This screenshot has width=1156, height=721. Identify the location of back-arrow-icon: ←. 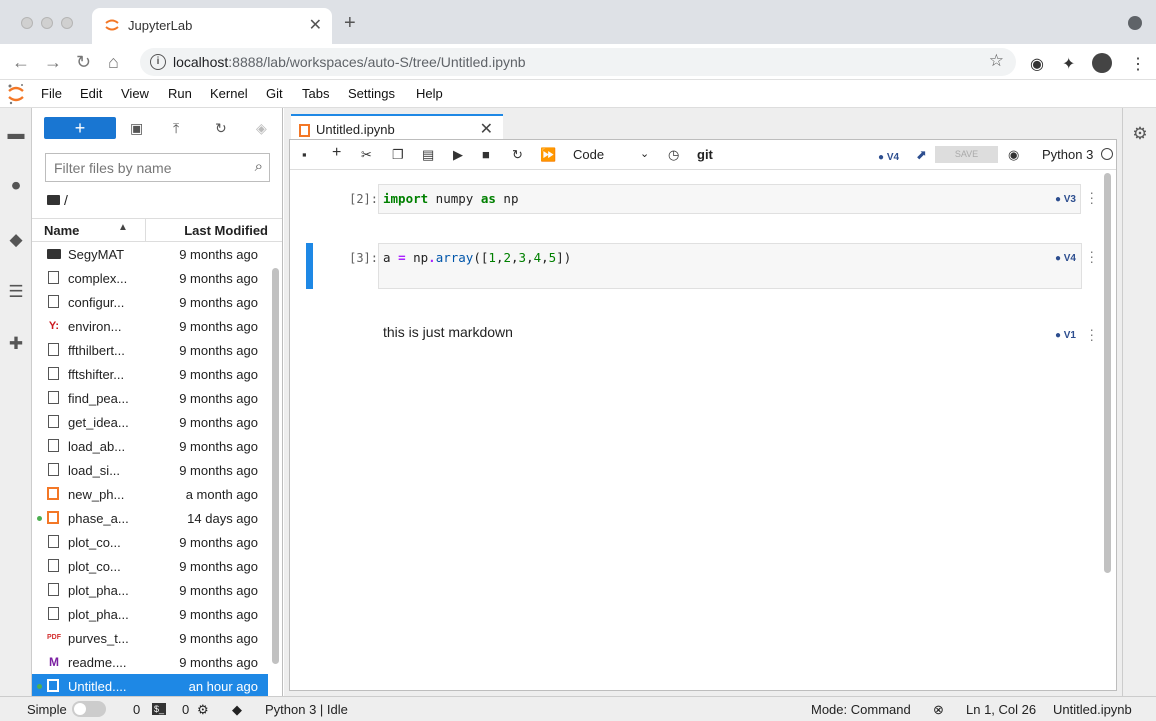
(21, 62).